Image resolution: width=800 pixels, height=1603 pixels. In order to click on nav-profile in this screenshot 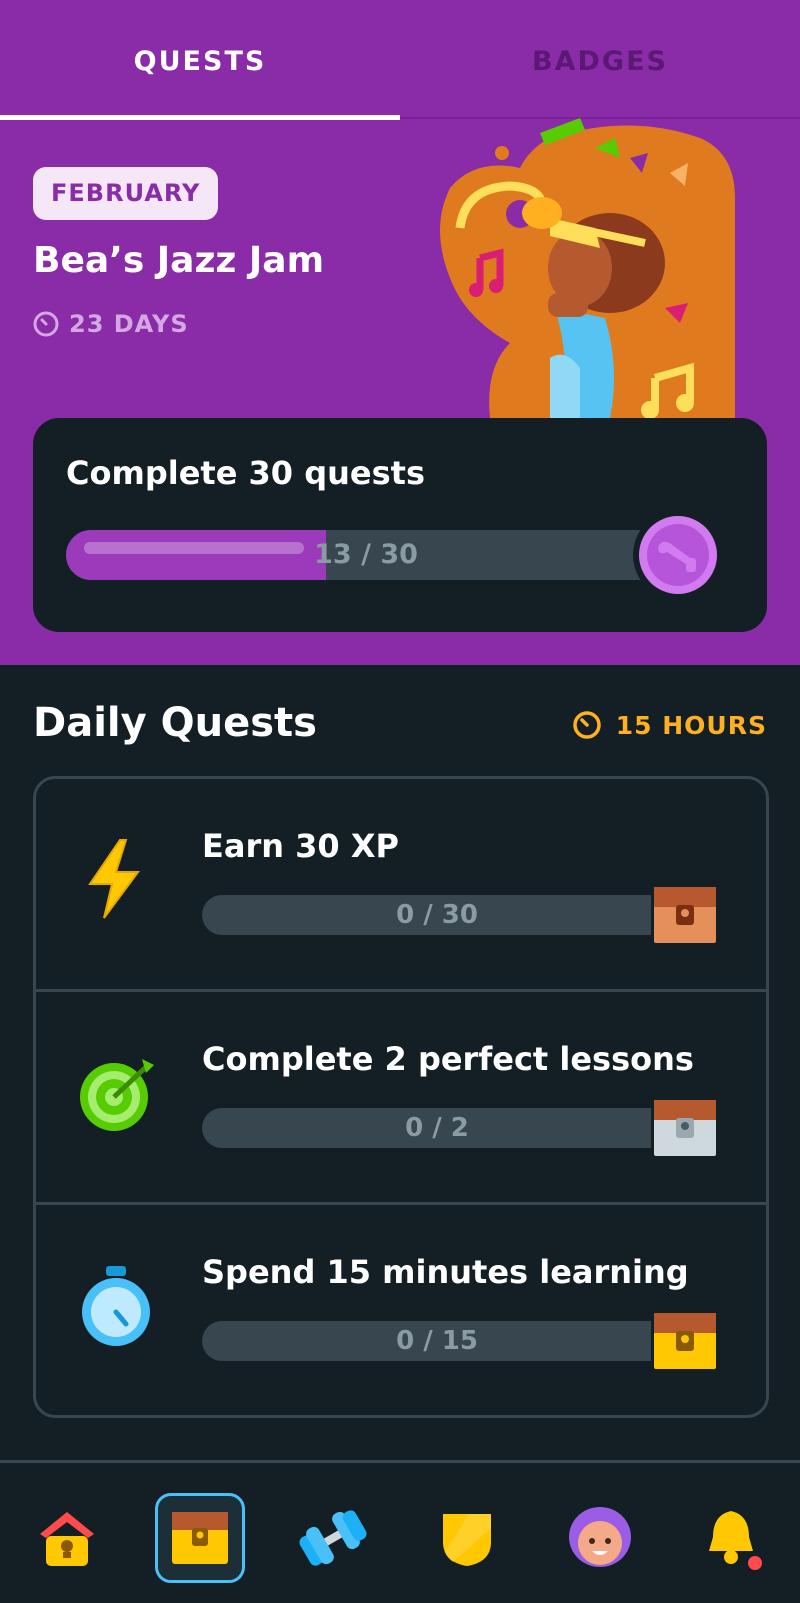, I will do `click(600, 1538)`.